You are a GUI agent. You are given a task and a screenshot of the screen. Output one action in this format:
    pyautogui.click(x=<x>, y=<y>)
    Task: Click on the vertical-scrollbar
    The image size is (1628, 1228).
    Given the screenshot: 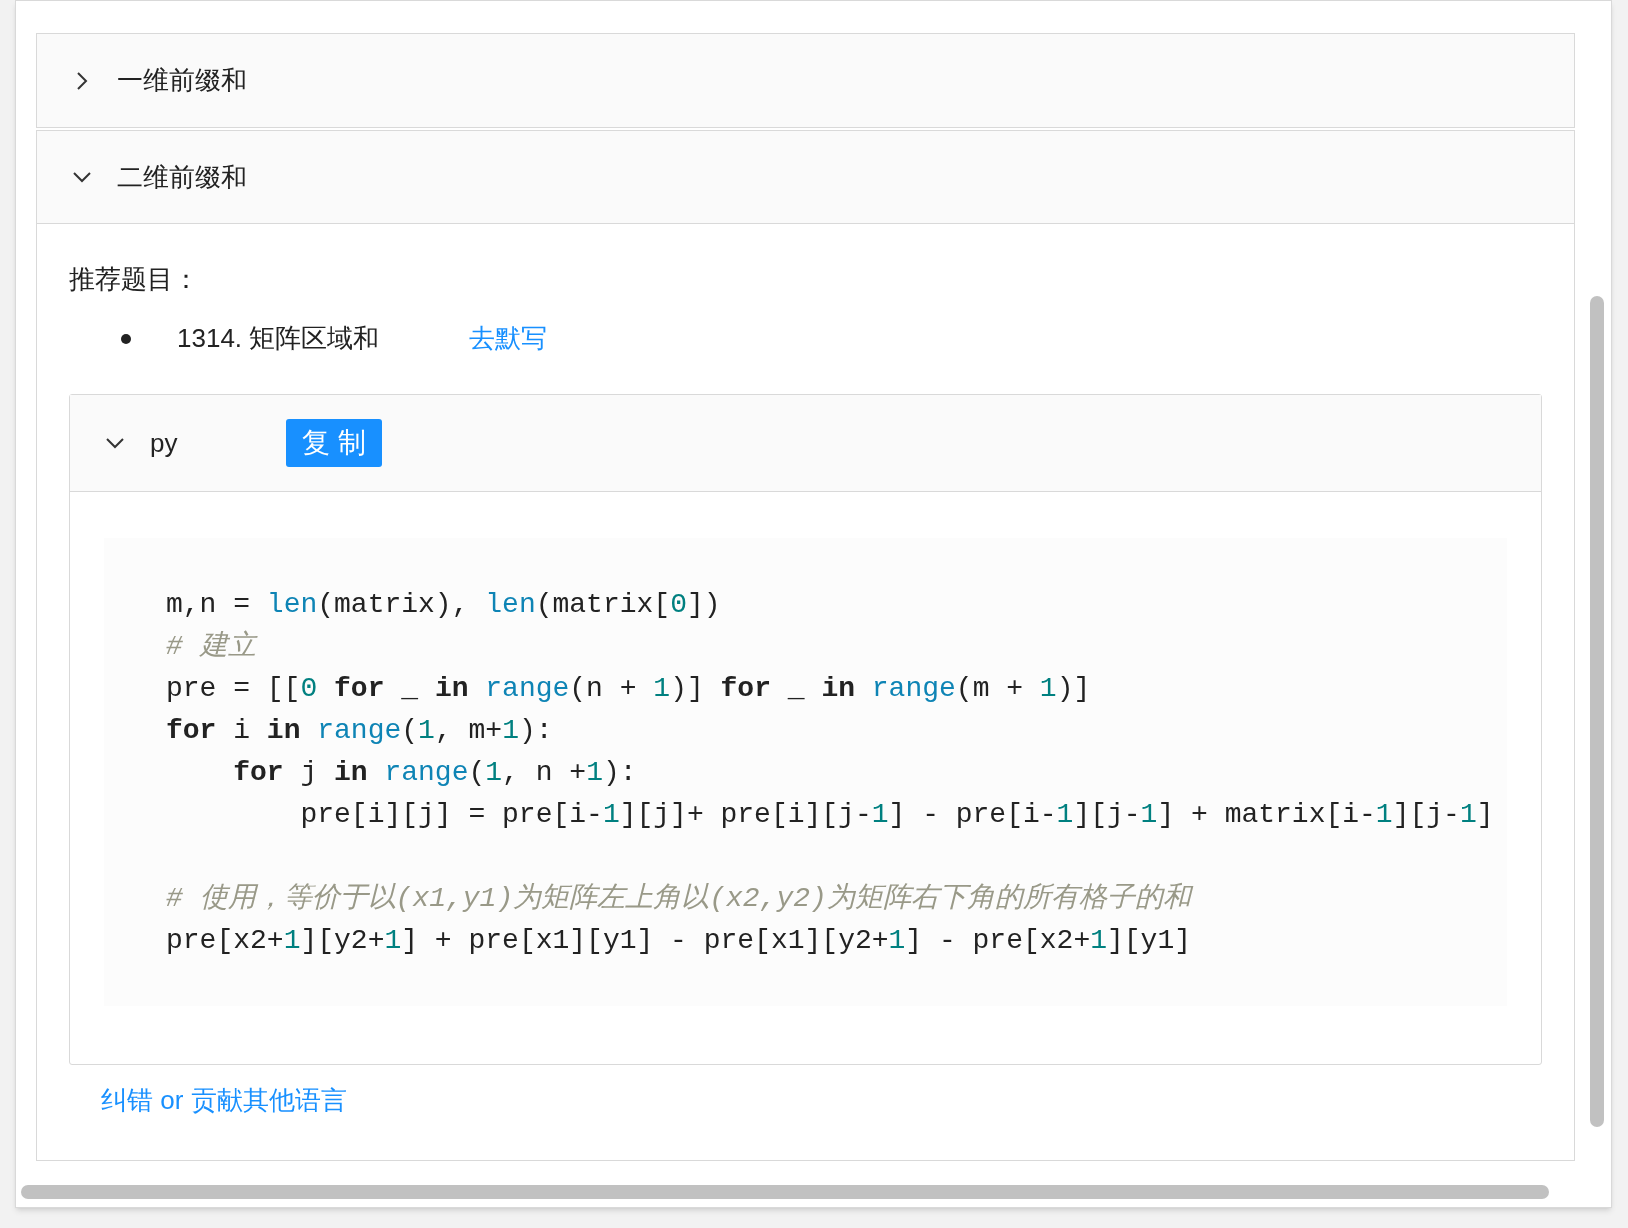 What is the action you would take?
    pyautogui.click(x=1597, y=711)
    